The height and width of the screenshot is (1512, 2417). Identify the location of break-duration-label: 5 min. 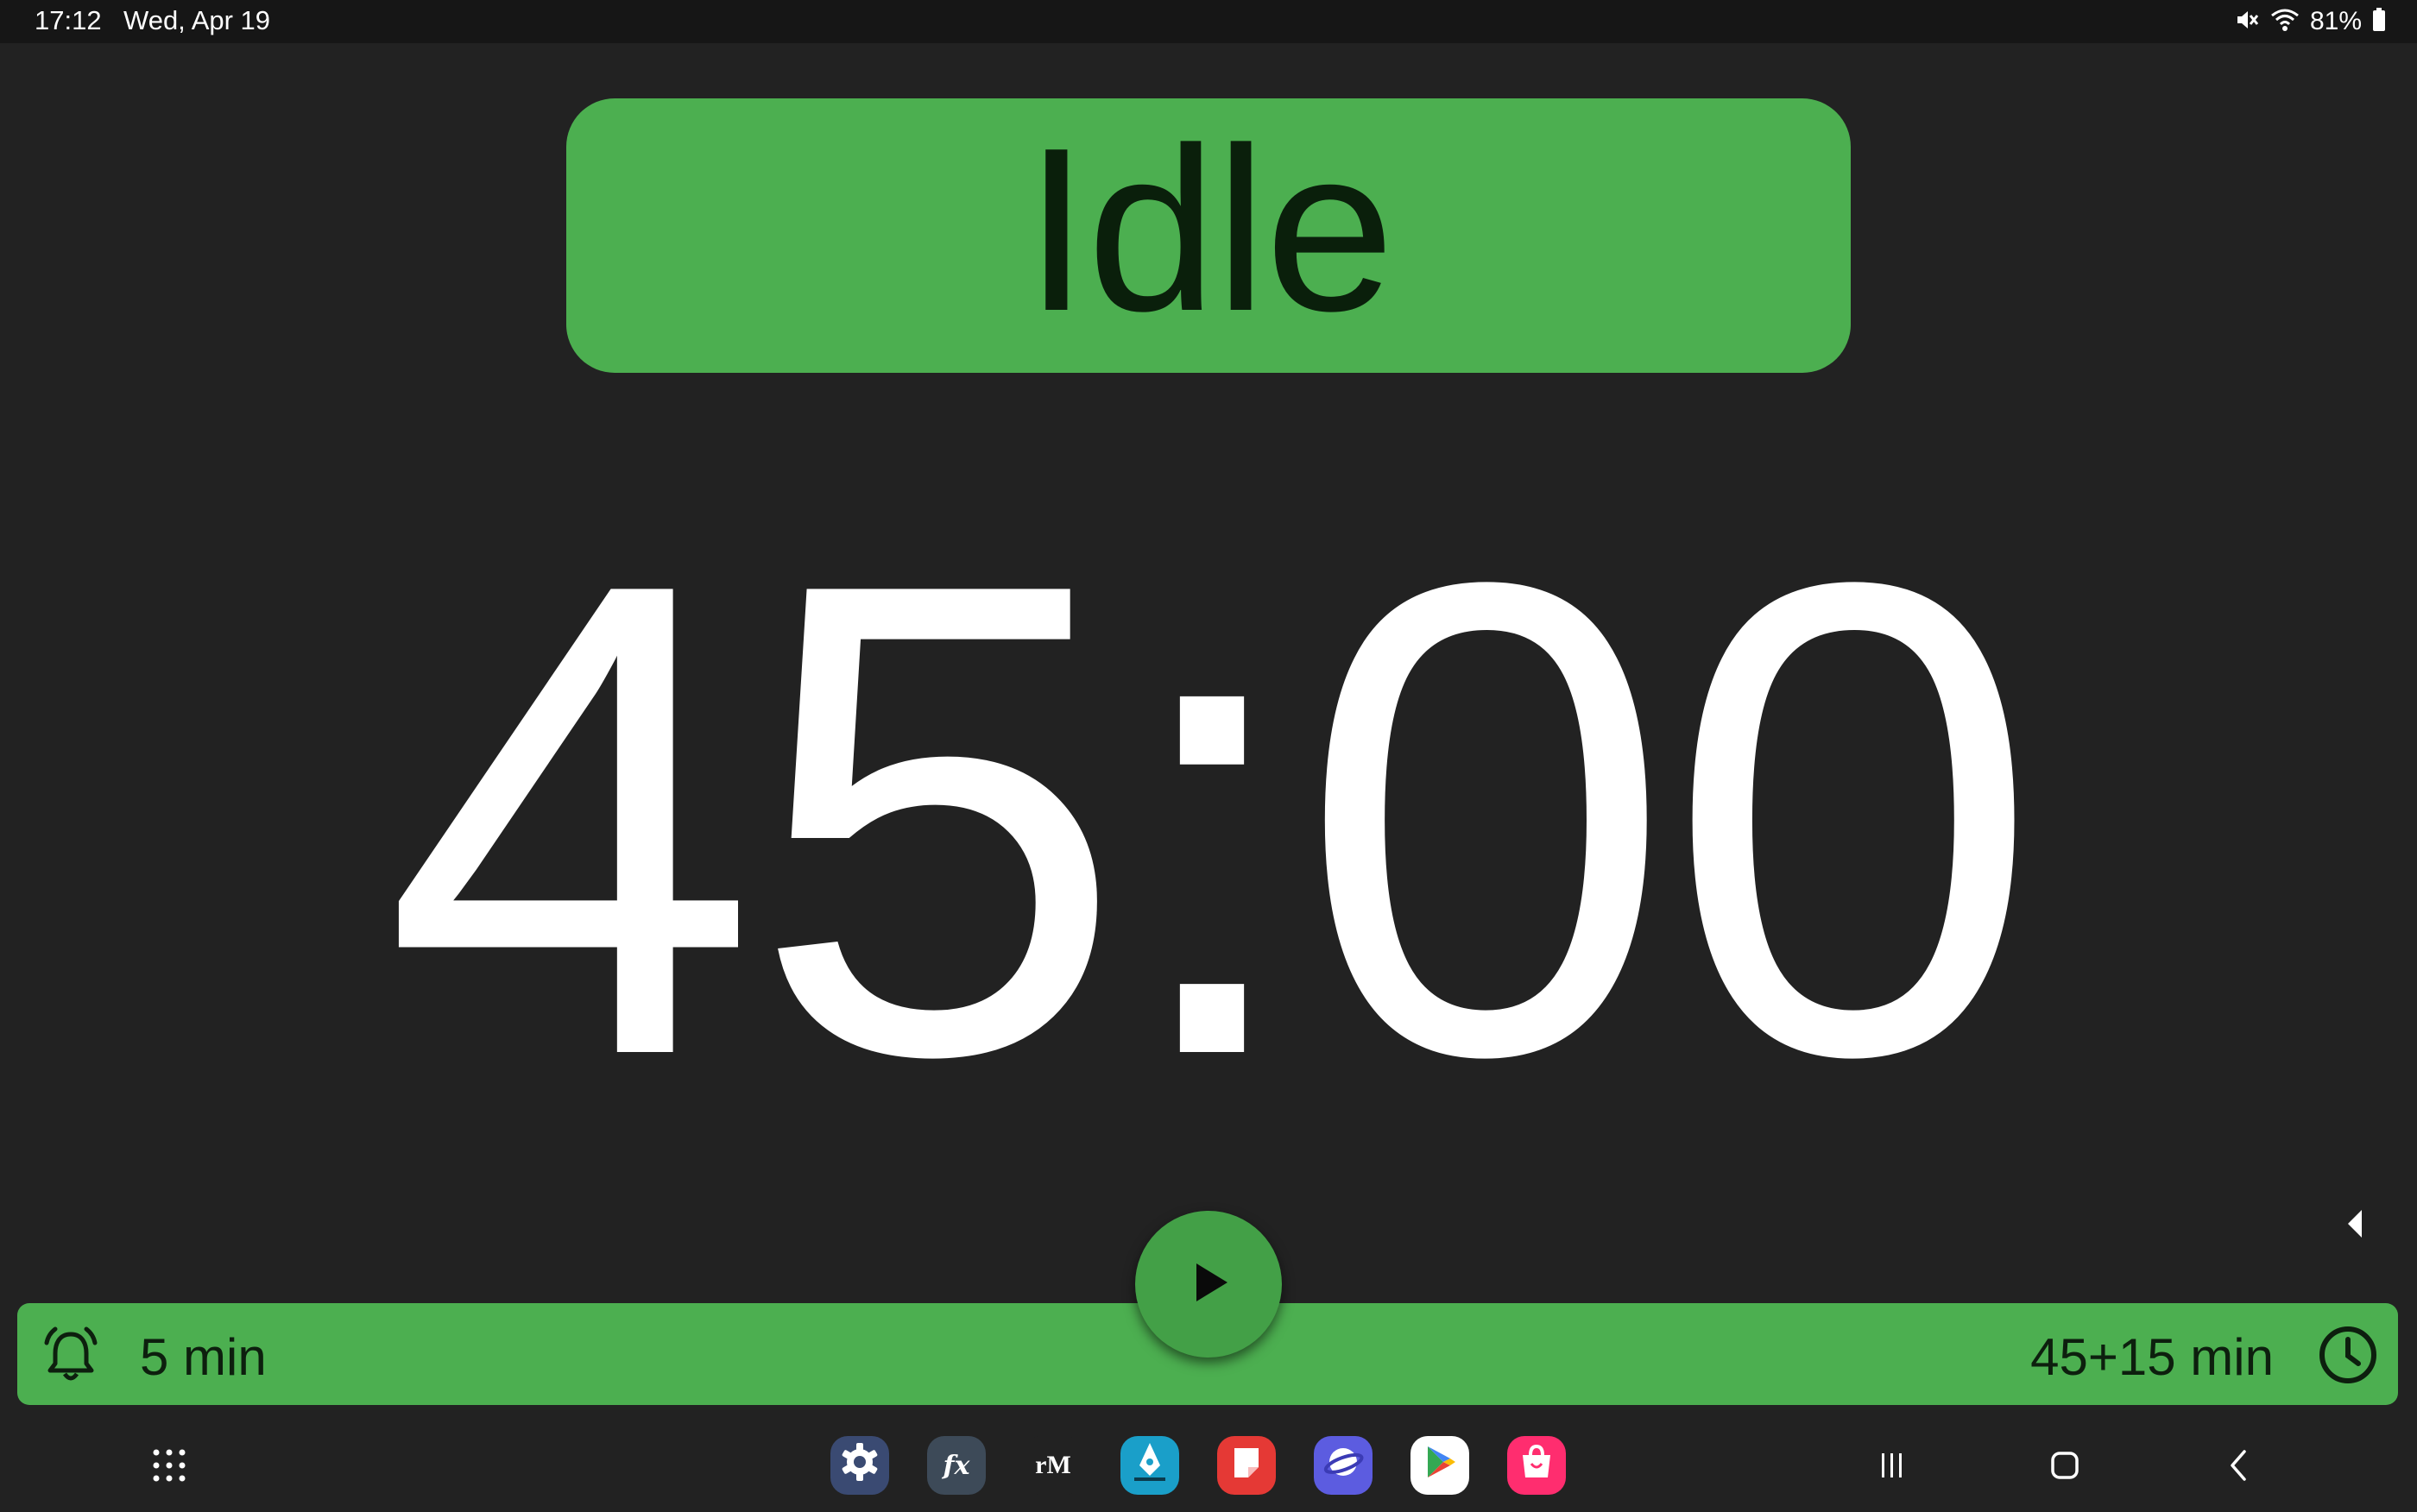
(203, 1357).